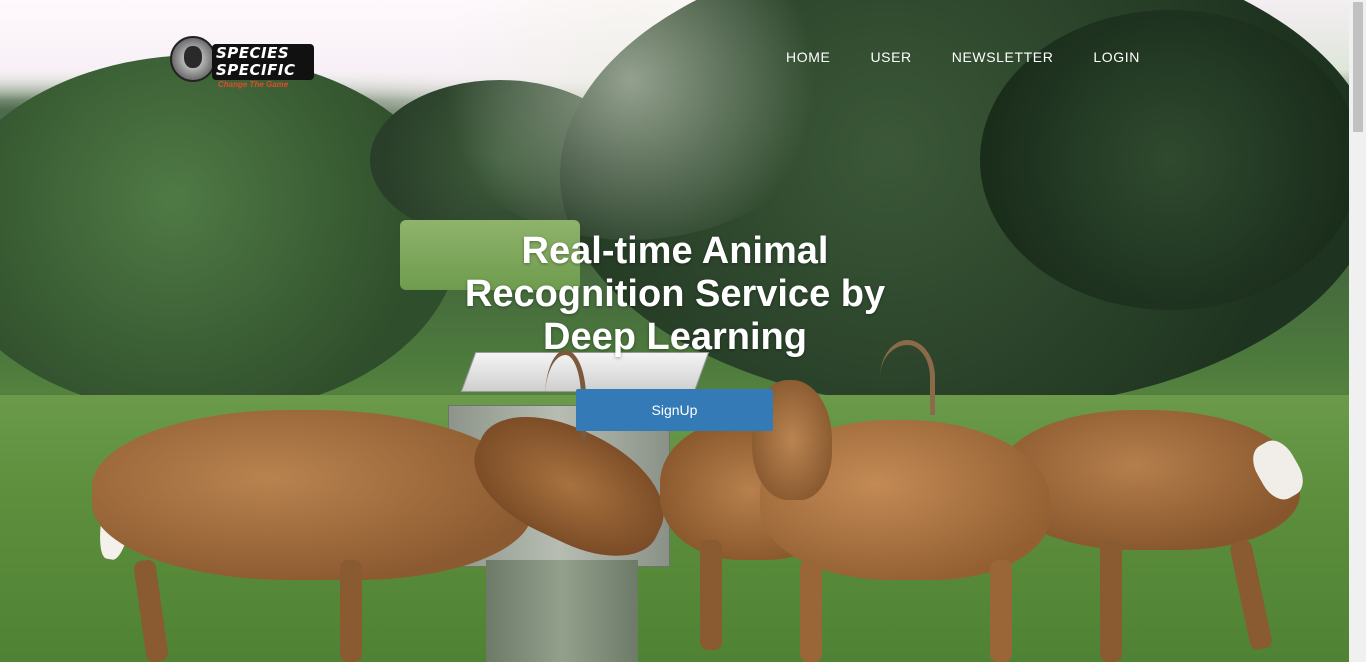 This screenshot has width=1366, height=662. Describe the element at coordinates (193, 59) in the screenshot. I see `deer-head-icon` at that location.